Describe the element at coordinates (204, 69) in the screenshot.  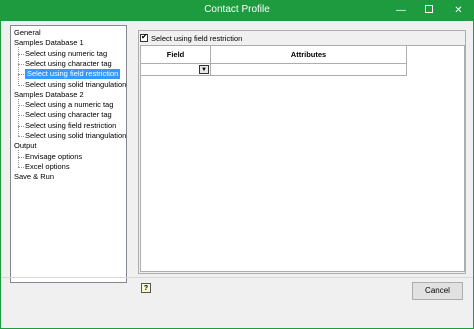
I see `field-dropdown-button: ▼` at that location.